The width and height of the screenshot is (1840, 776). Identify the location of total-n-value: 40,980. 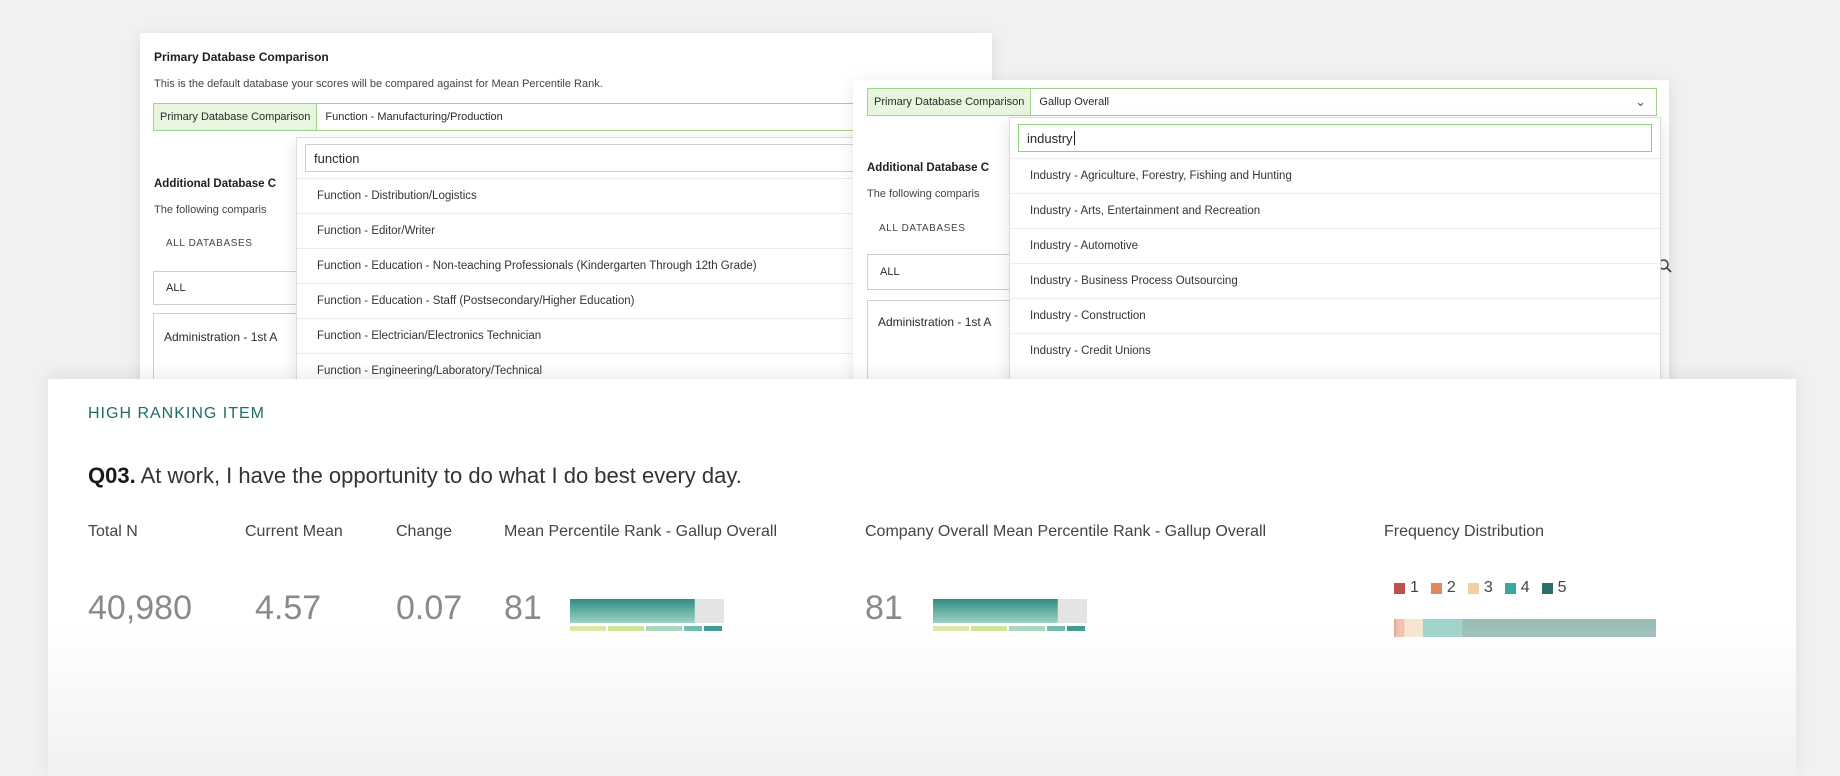
(140, 608).